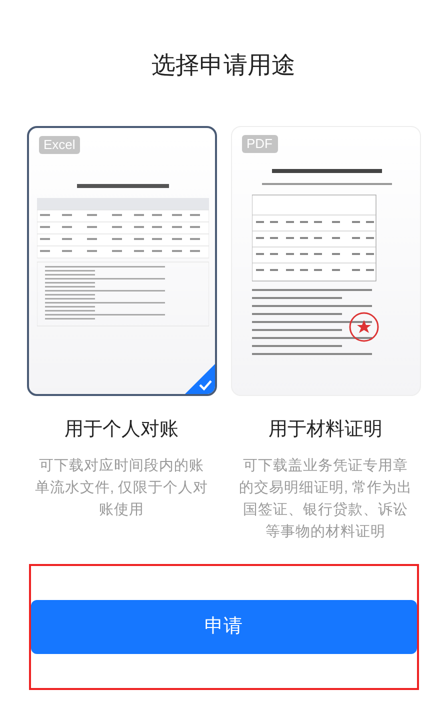  Describe the element at coordinates (224, 66) in the screenshot. I see `page-title: 选择申请用途` at that location.